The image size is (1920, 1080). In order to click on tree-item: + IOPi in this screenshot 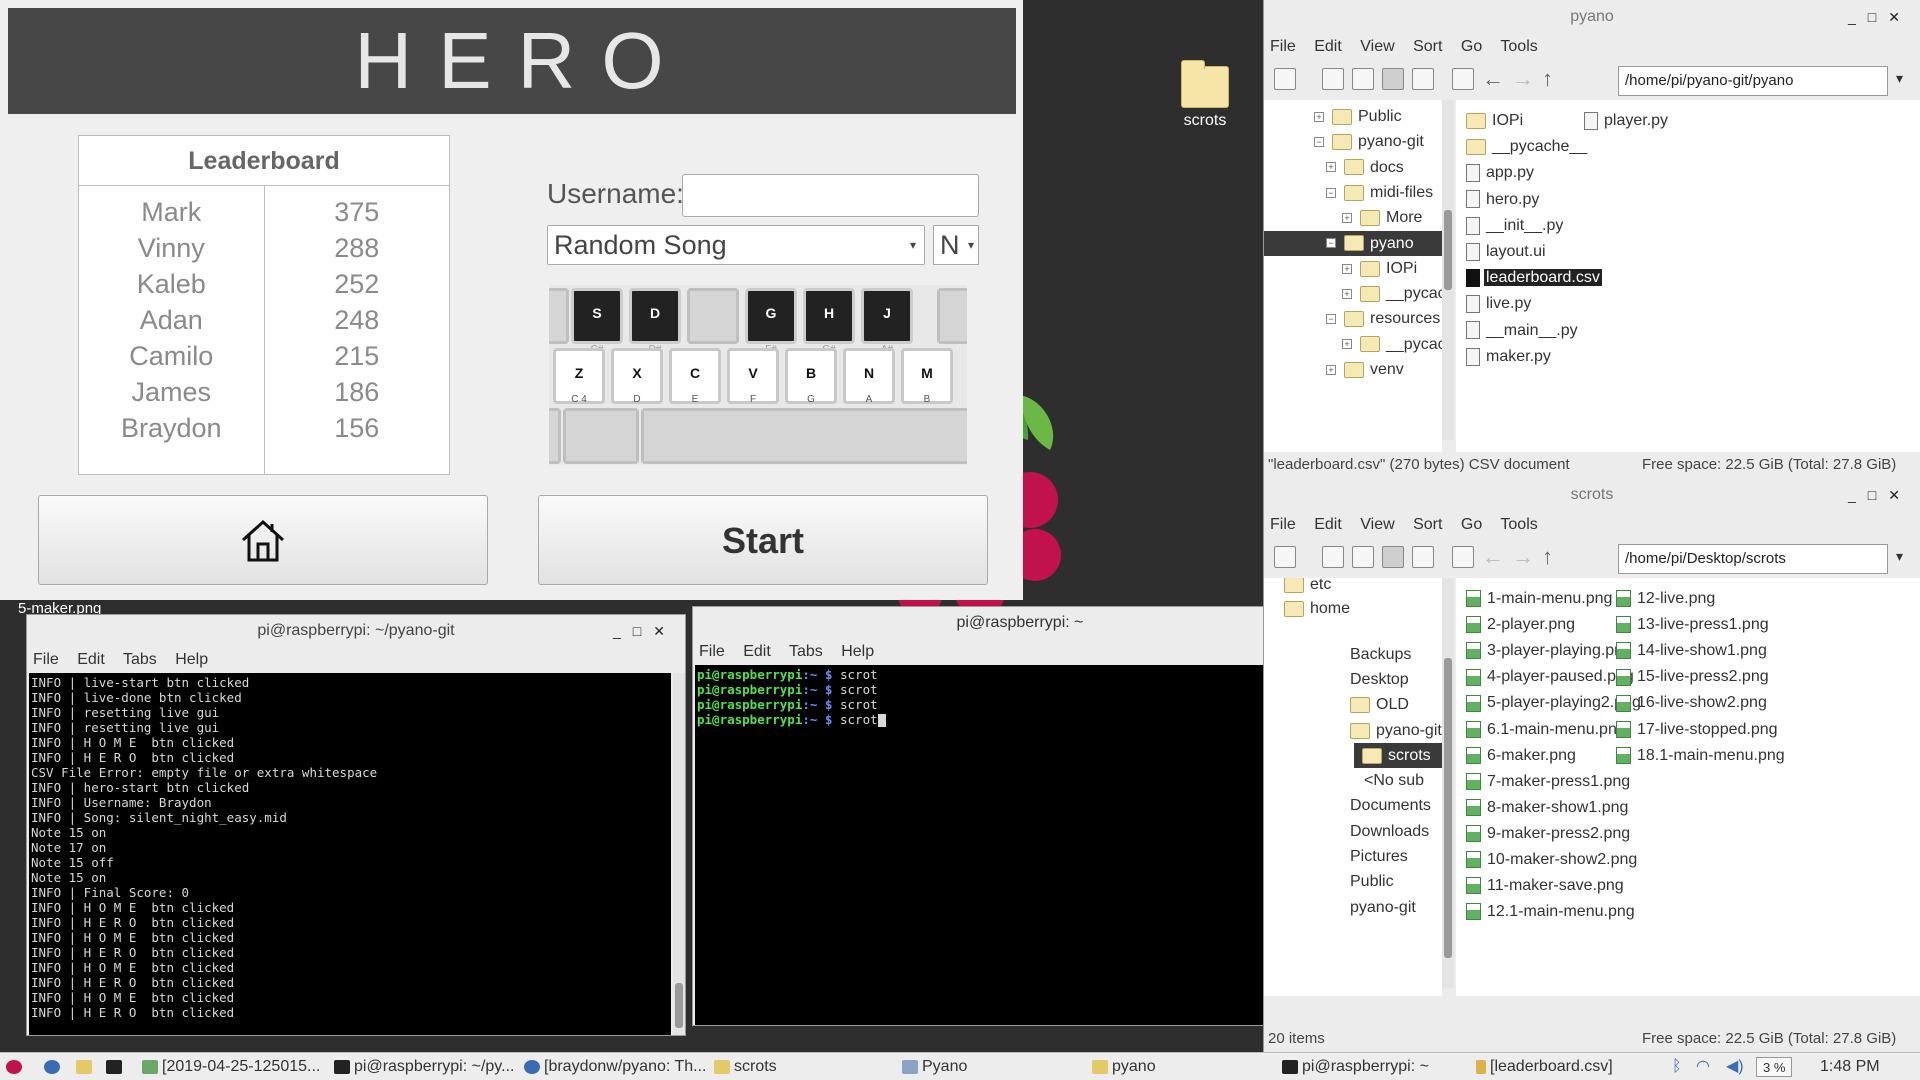, I will do `click(1353, 268)`.